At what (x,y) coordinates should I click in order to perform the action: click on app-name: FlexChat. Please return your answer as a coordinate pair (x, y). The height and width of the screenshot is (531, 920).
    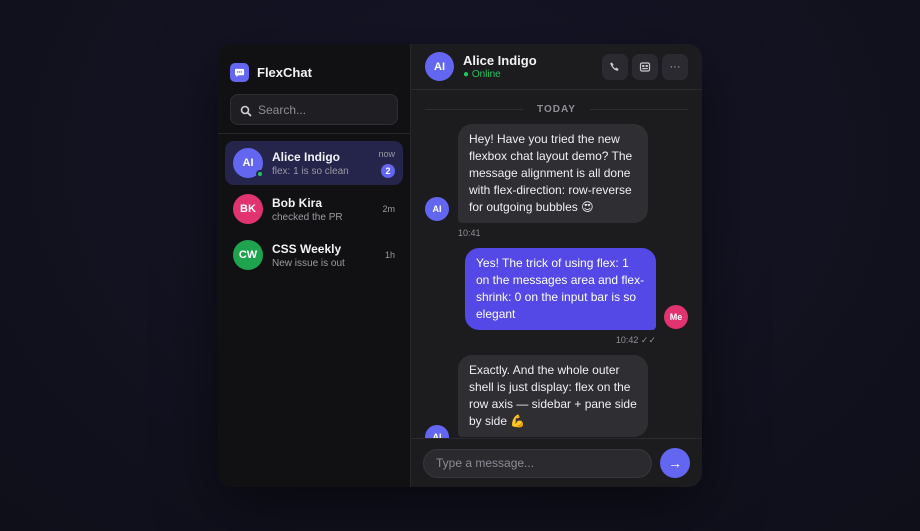
    Looking at the image, I should click on (284, 72).